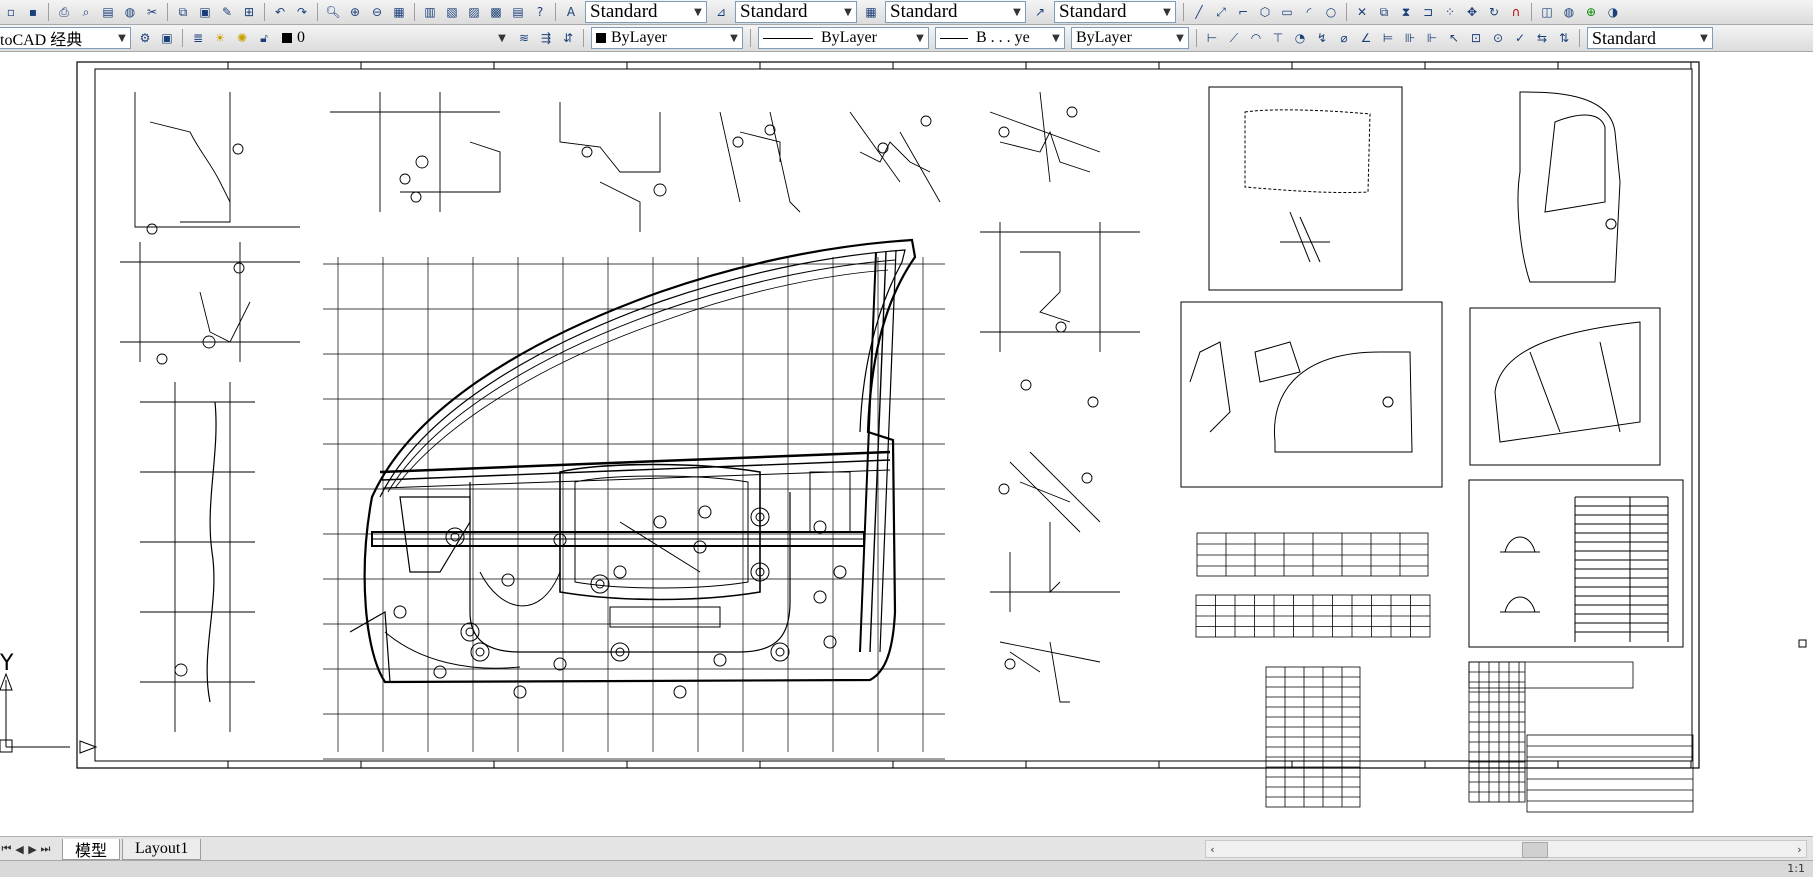 Image resolution: width=1813 pixels, height=877 pixels. What do you see at coordinates (86, 12) in the screenshot?
I see `preview-icon: ⌕` at bounding box center [86, 12].